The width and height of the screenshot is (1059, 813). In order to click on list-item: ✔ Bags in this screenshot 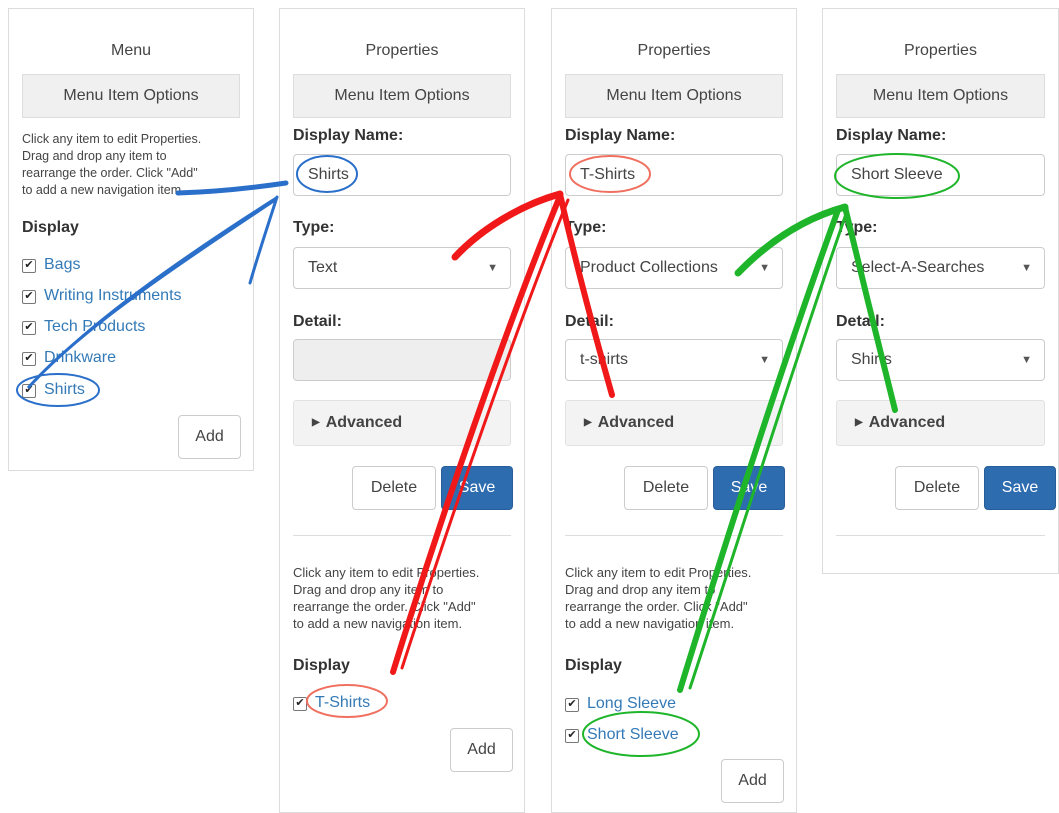, I will do `click(51, 265)`.